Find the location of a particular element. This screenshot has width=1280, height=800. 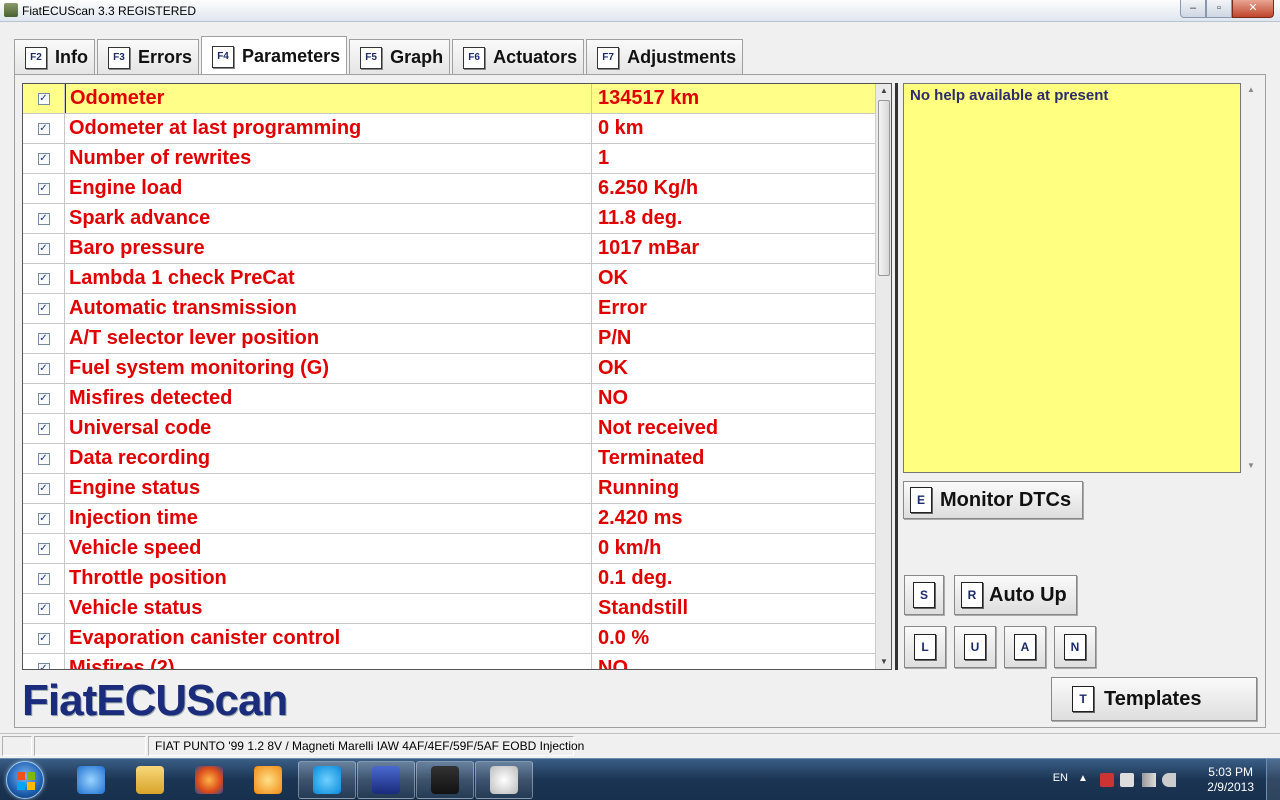

table-row: ✓ A/T selector lever position P/N is located at coordinates (449, 339).